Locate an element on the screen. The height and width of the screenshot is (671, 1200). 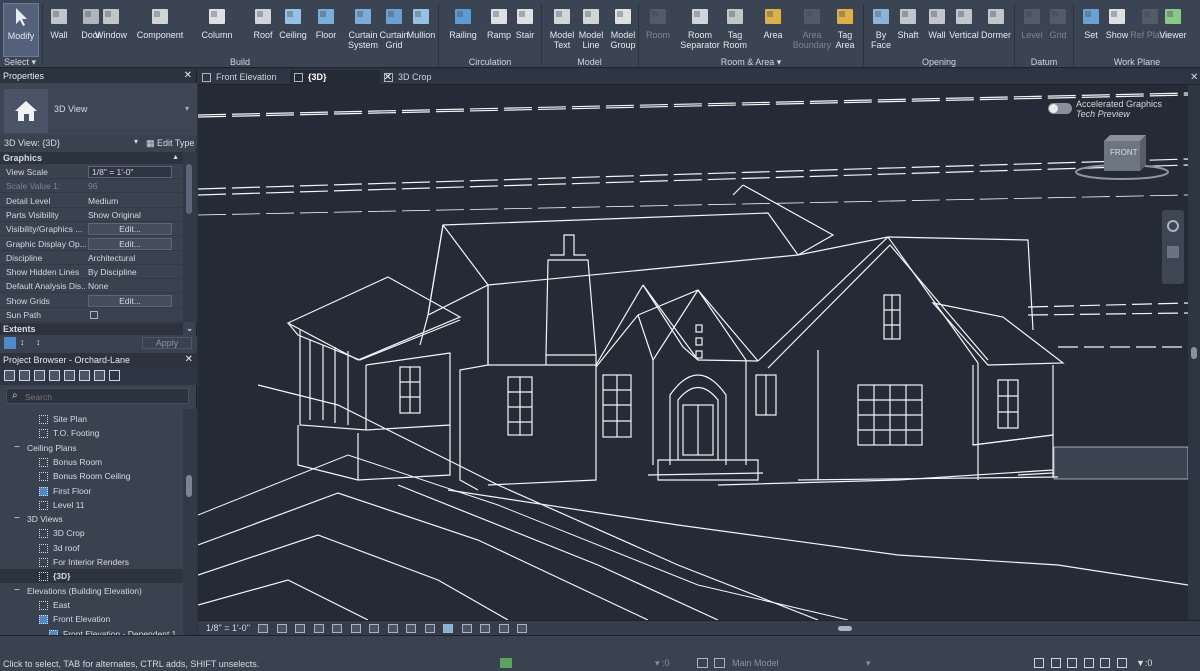
instance-row: 3D View: {3D} ▾ ▦ Edit Type is located at coordinates (98, 142).